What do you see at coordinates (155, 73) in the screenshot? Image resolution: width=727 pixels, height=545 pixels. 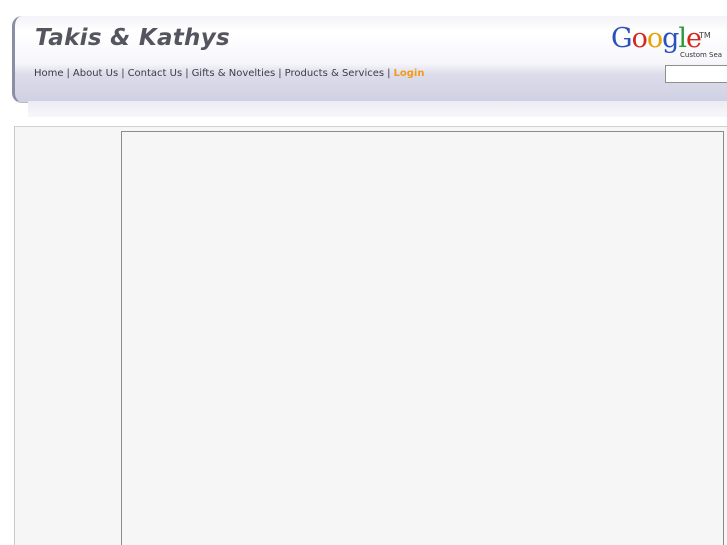 I see `nav-contact-us-link: Contact Us` at bounding box center [155, 73].